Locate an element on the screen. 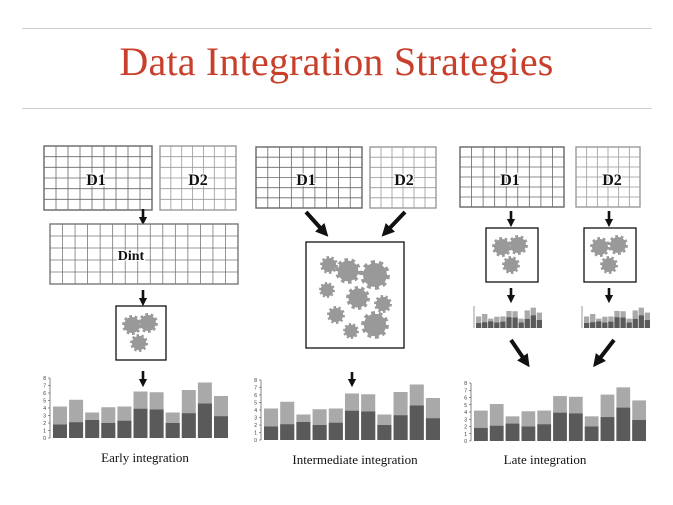 The image size is (673, 505). intermediate-integration-caption: Intermediate integration is located at coordinates (355, 459).